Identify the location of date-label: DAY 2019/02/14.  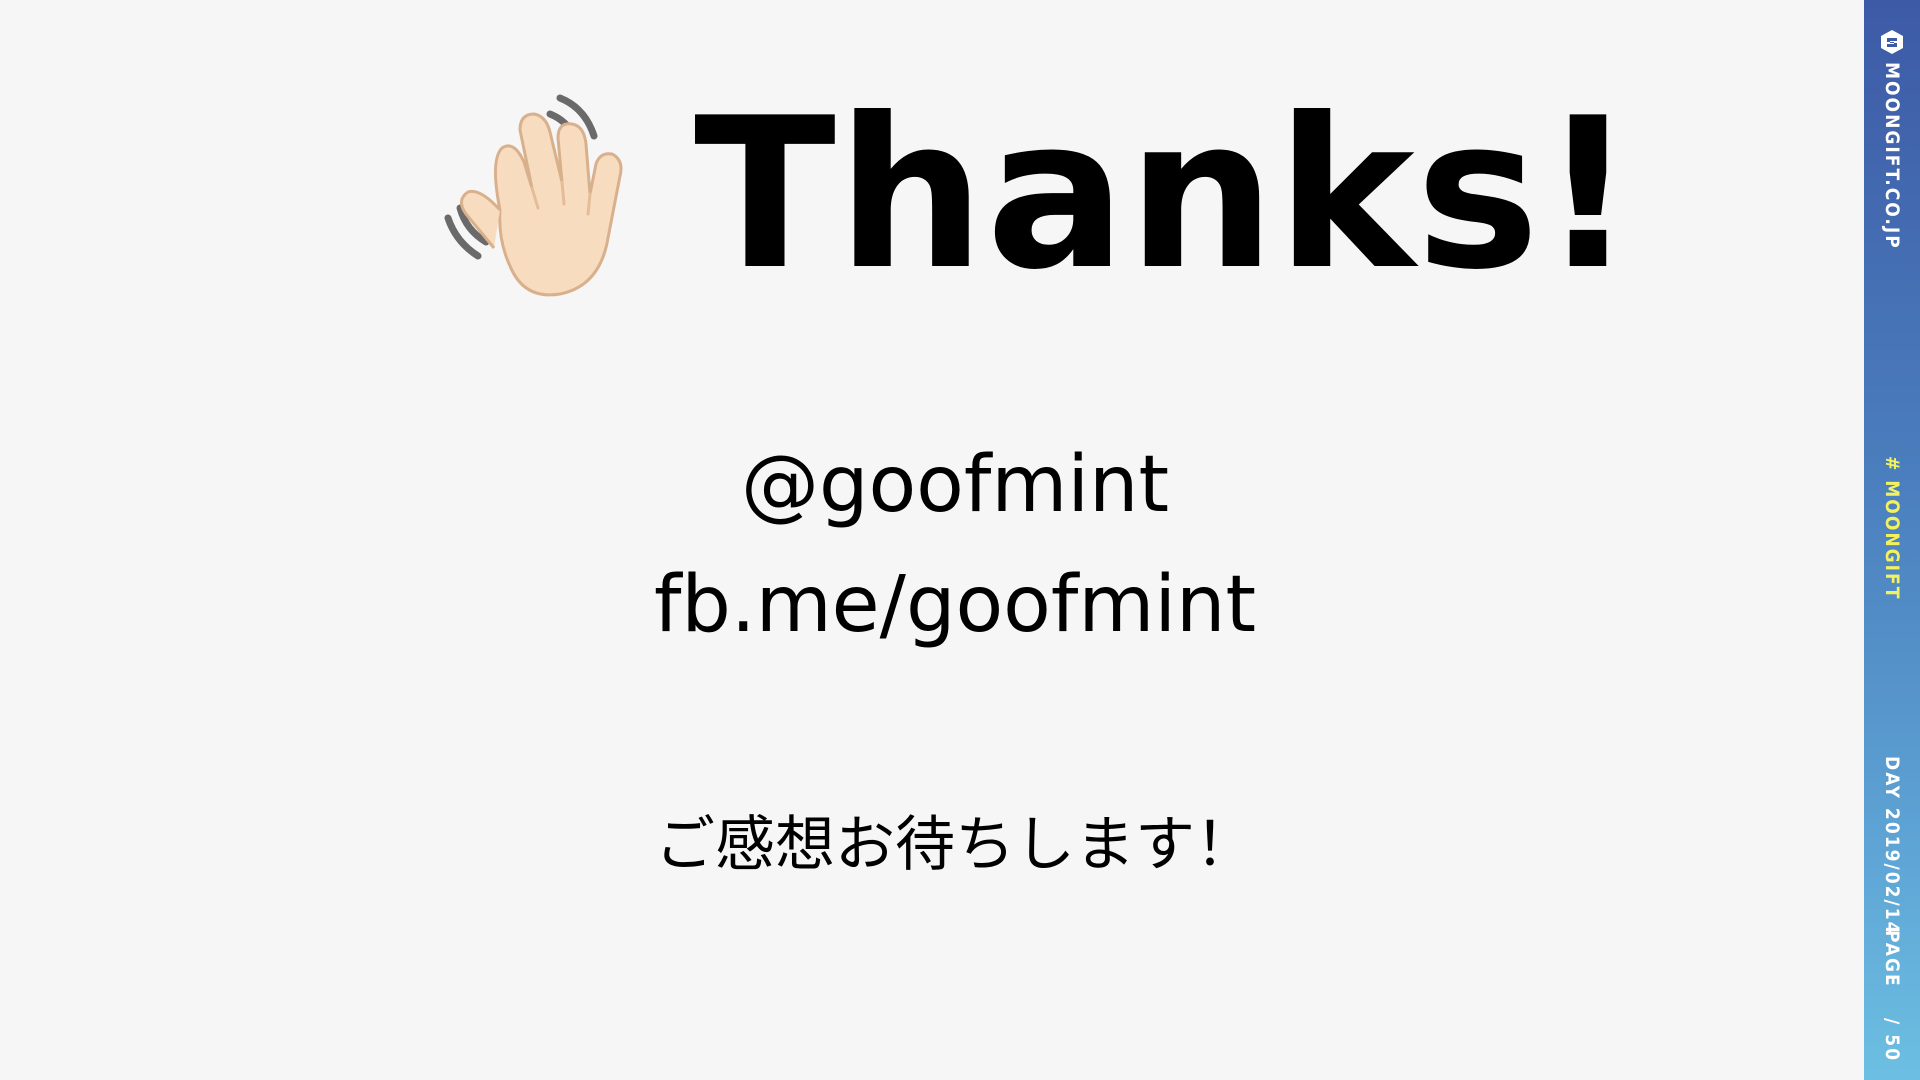
(1892, 846).